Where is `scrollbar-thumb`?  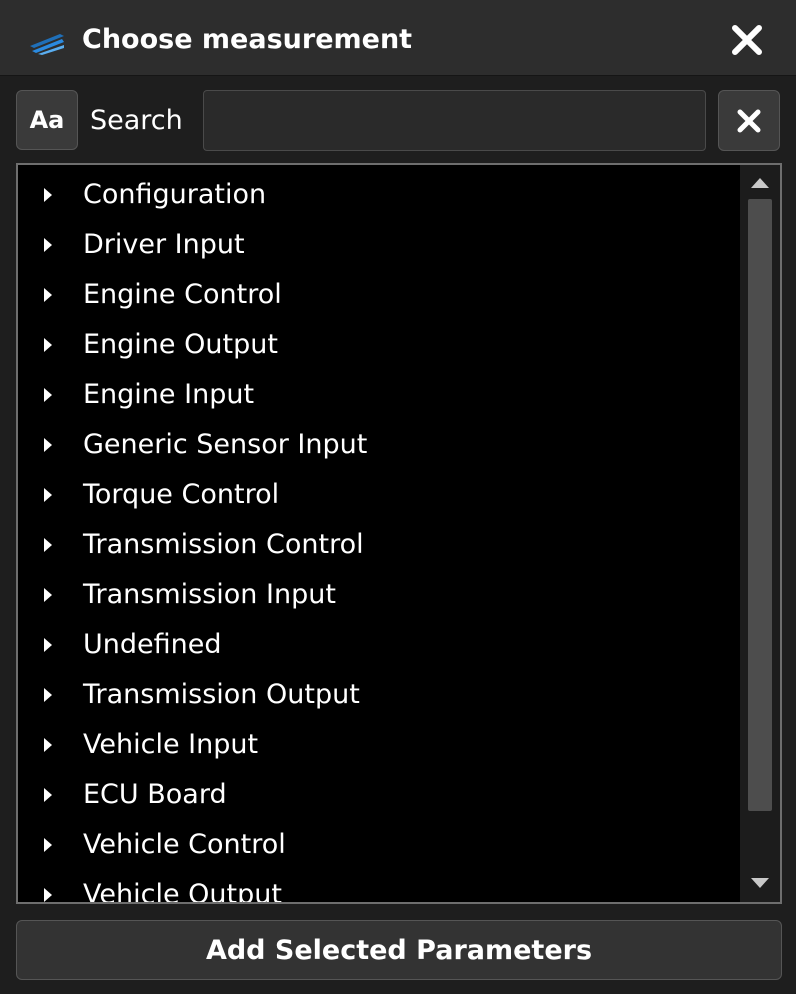
scrollbar-thumb is located at coordinates (760, 505).